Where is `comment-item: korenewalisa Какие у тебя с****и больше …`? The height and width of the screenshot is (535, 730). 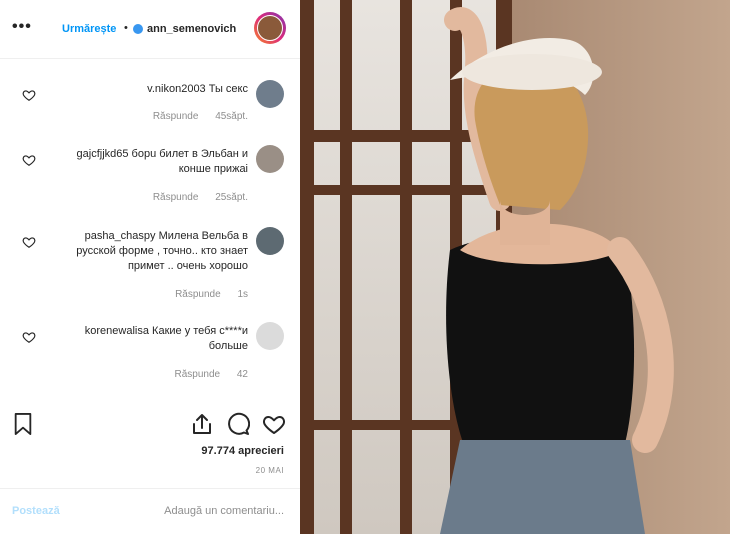 comment-item: korenewalisa Какие у тебя с****и больше … is located at coordinates (150, 355).